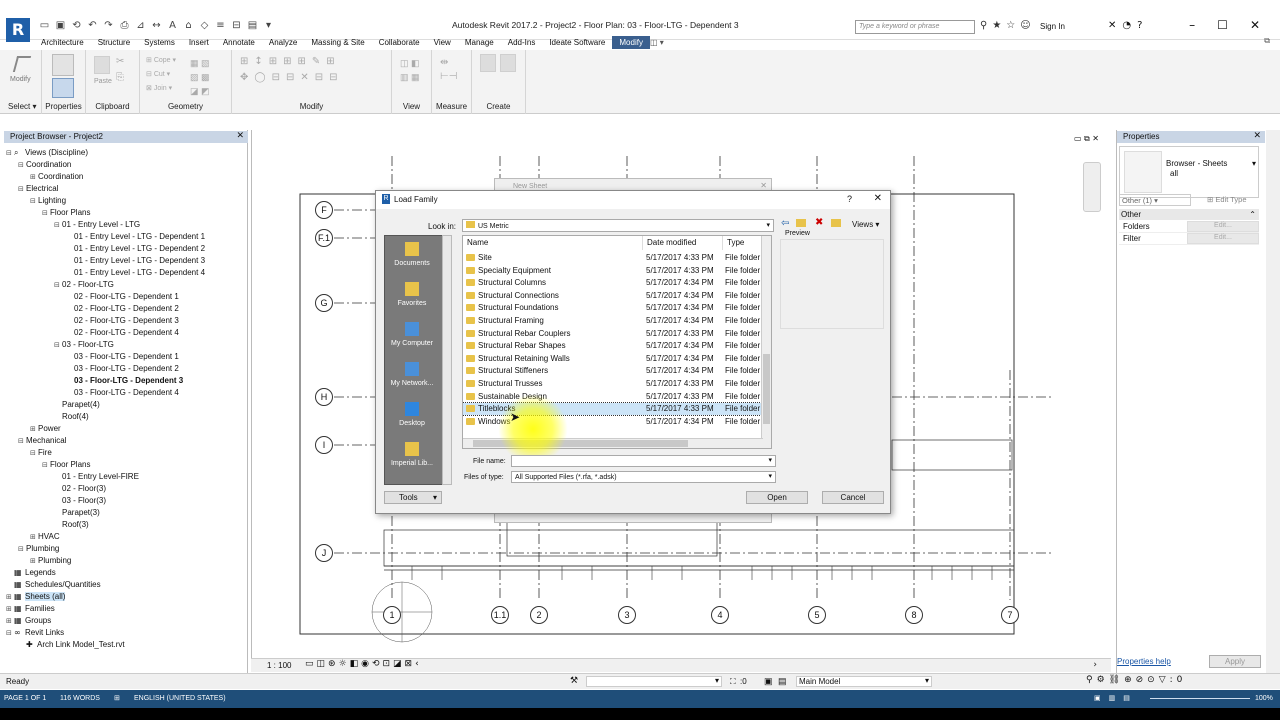  Describe the element at coordinates (1052, 26) in the screenshot. I see `sign-in-button: Sign In` at that location.